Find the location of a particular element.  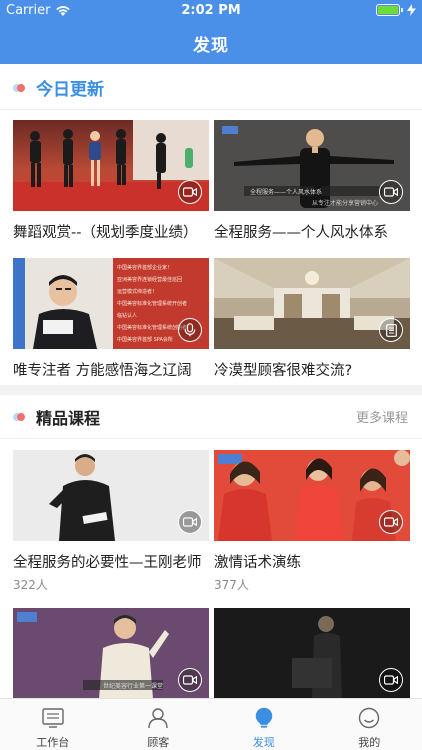

tab-label: 顾客 is located at coordinates (158, 742).